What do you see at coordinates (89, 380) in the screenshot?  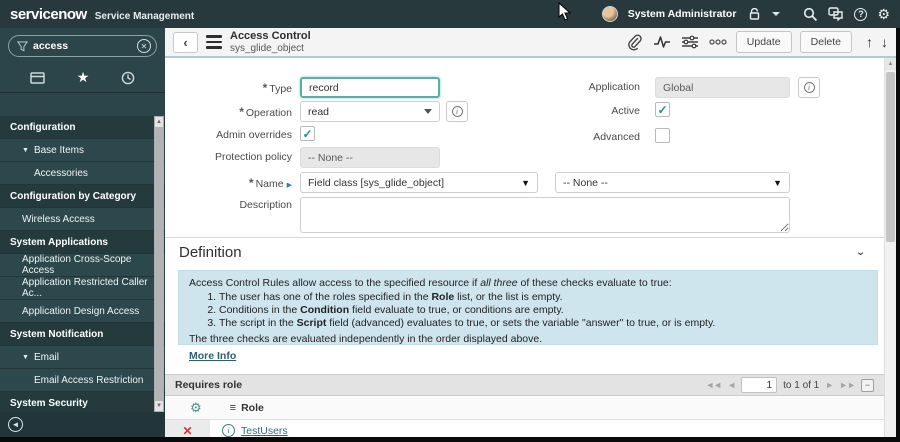 I see `nav-label: Email Access Restriction` at bounding box center [89, 380].